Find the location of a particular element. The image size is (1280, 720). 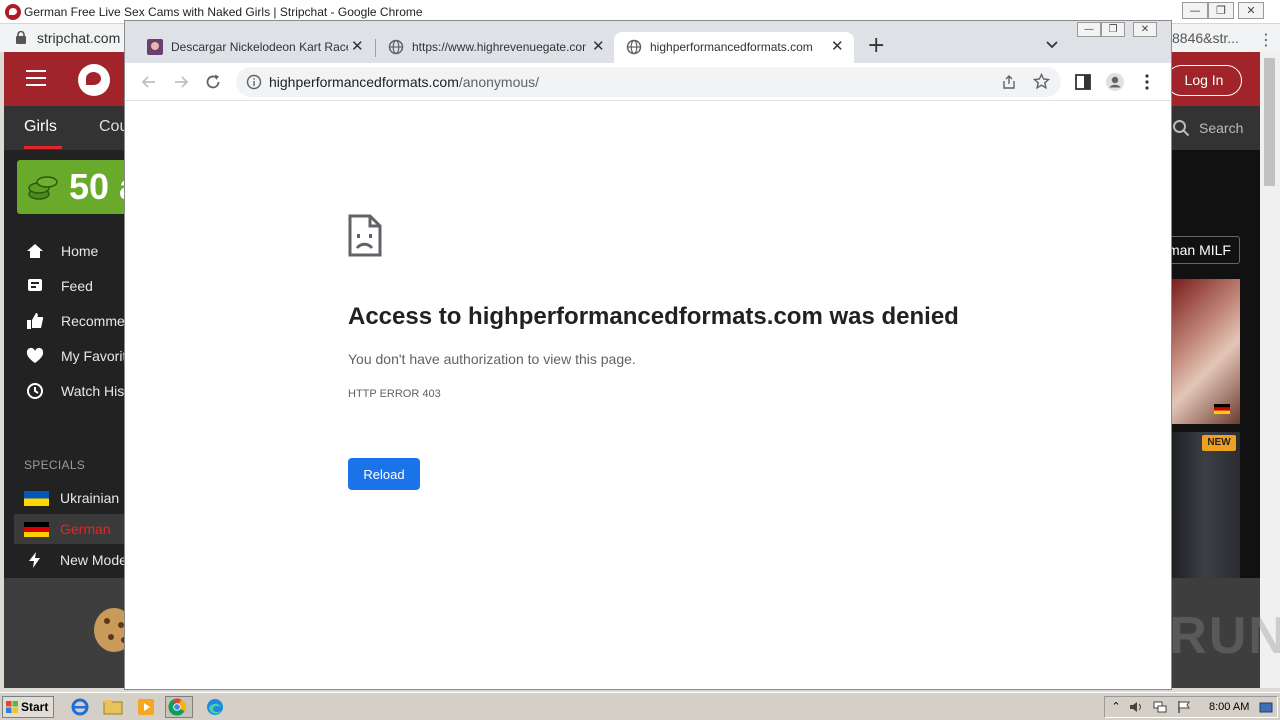

tab-nickelodeon: Descargar Nickelodeon Kart Racers 3 ✕ is located at coordinates (255, 47).